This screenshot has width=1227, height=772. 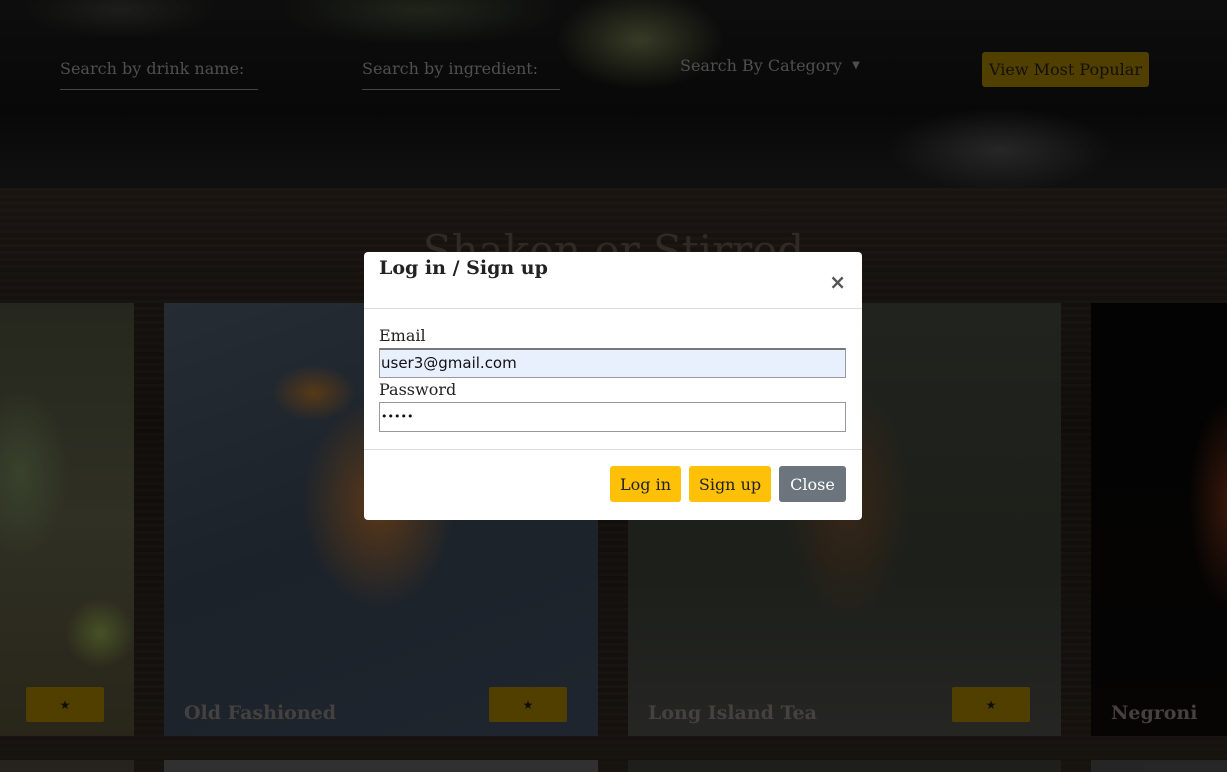 I want to click on modal-title: Log in / Sign up, so click(x=463, y=268).